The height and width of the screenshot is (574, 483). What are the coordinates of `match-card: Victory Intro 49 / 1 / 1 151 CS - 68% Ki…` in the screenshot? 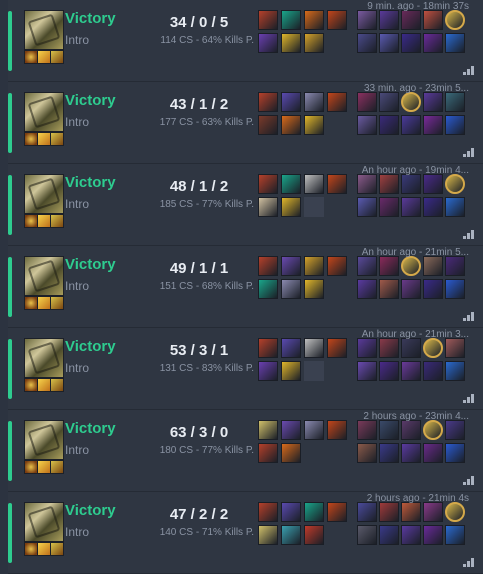 It's located at (245, 287).